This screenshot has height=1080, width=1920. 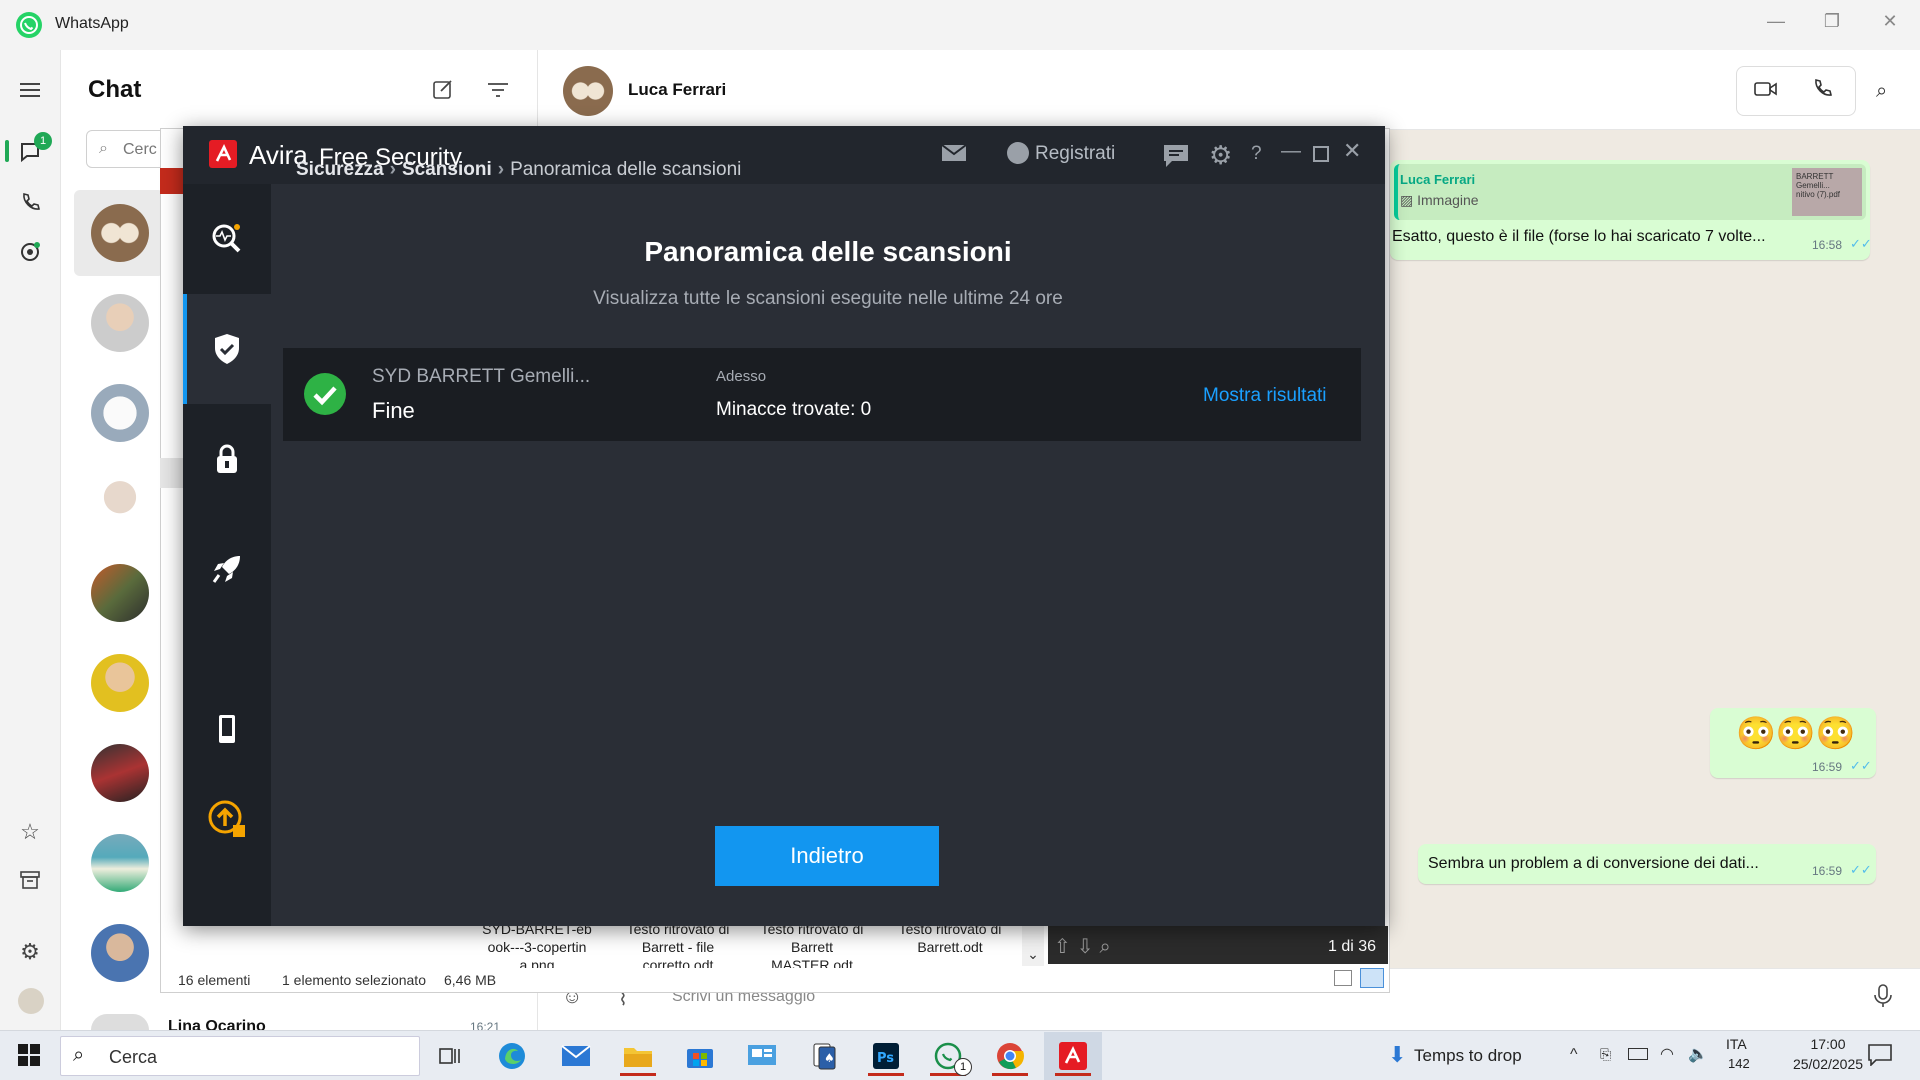 What do you see at coordinates (443, 89) in the screenshot?
I see `new-chat-icon` at bounding box center [443, 89].